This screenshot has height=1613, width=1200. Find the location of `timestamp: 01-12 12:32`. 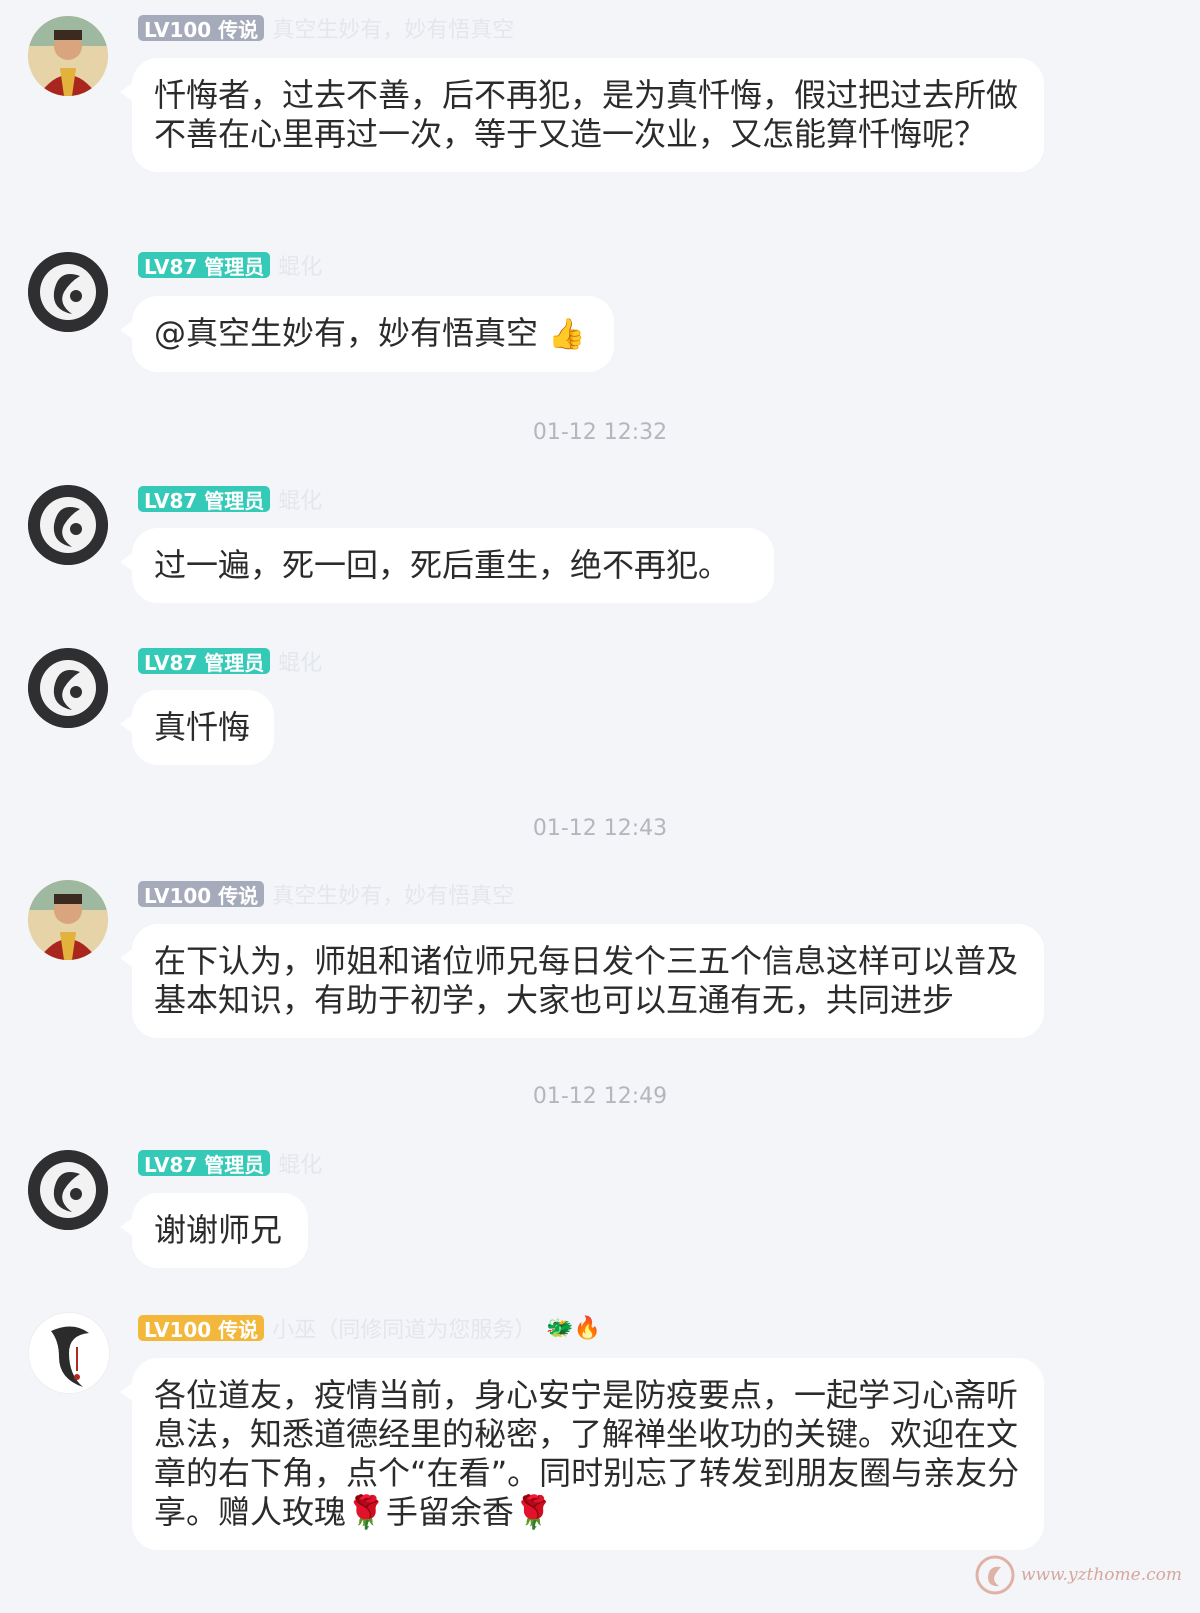

timestamp: 01-12 12:32 is located at coordinates (600, 432).